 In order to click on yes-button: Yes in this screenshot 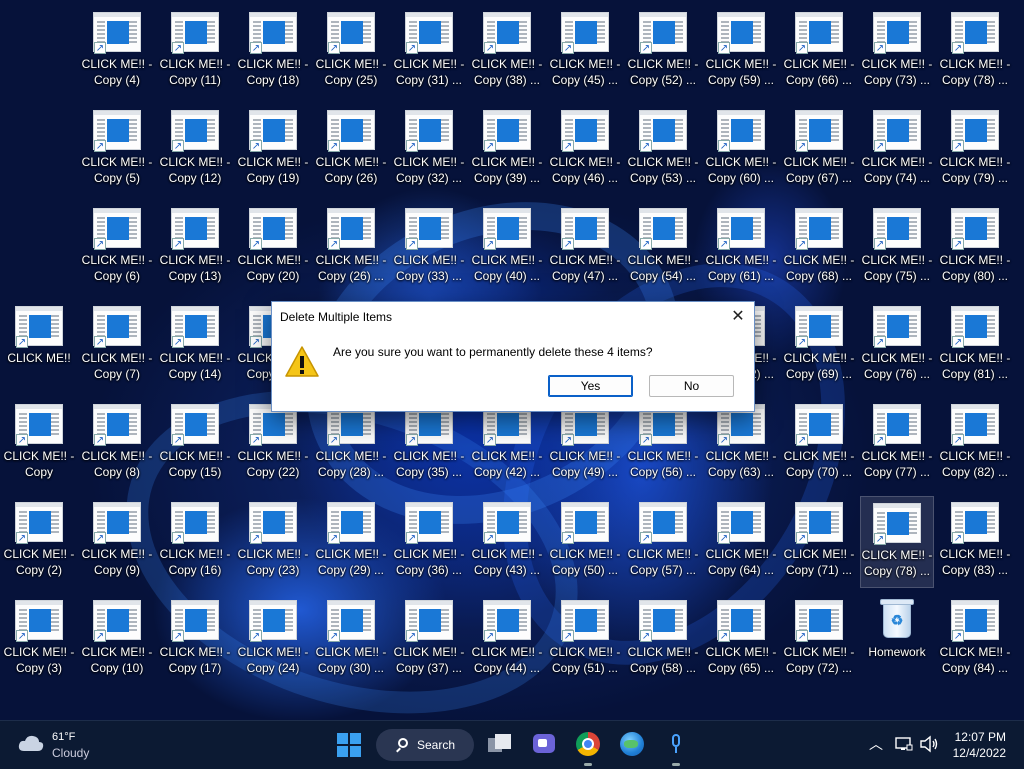, I will do `click(590, 386)`.